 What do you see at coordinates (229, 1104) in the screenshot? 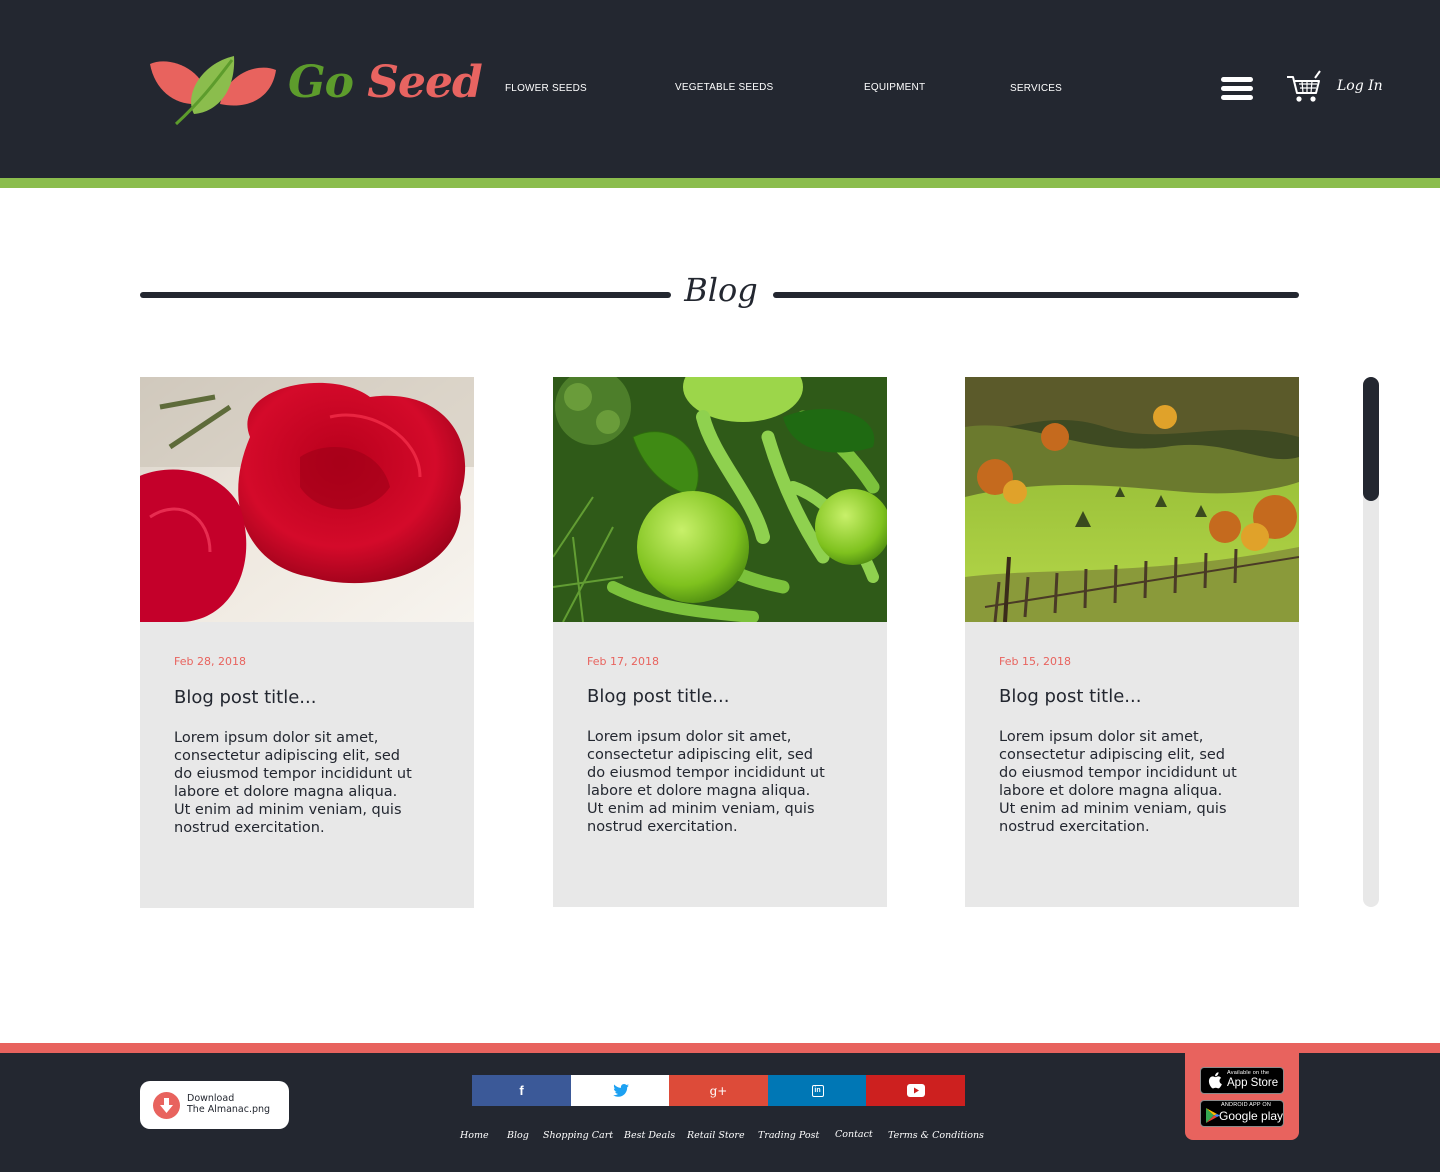
I see `download-label: Download The Almanac.png` at bounding box center [229, 1104].